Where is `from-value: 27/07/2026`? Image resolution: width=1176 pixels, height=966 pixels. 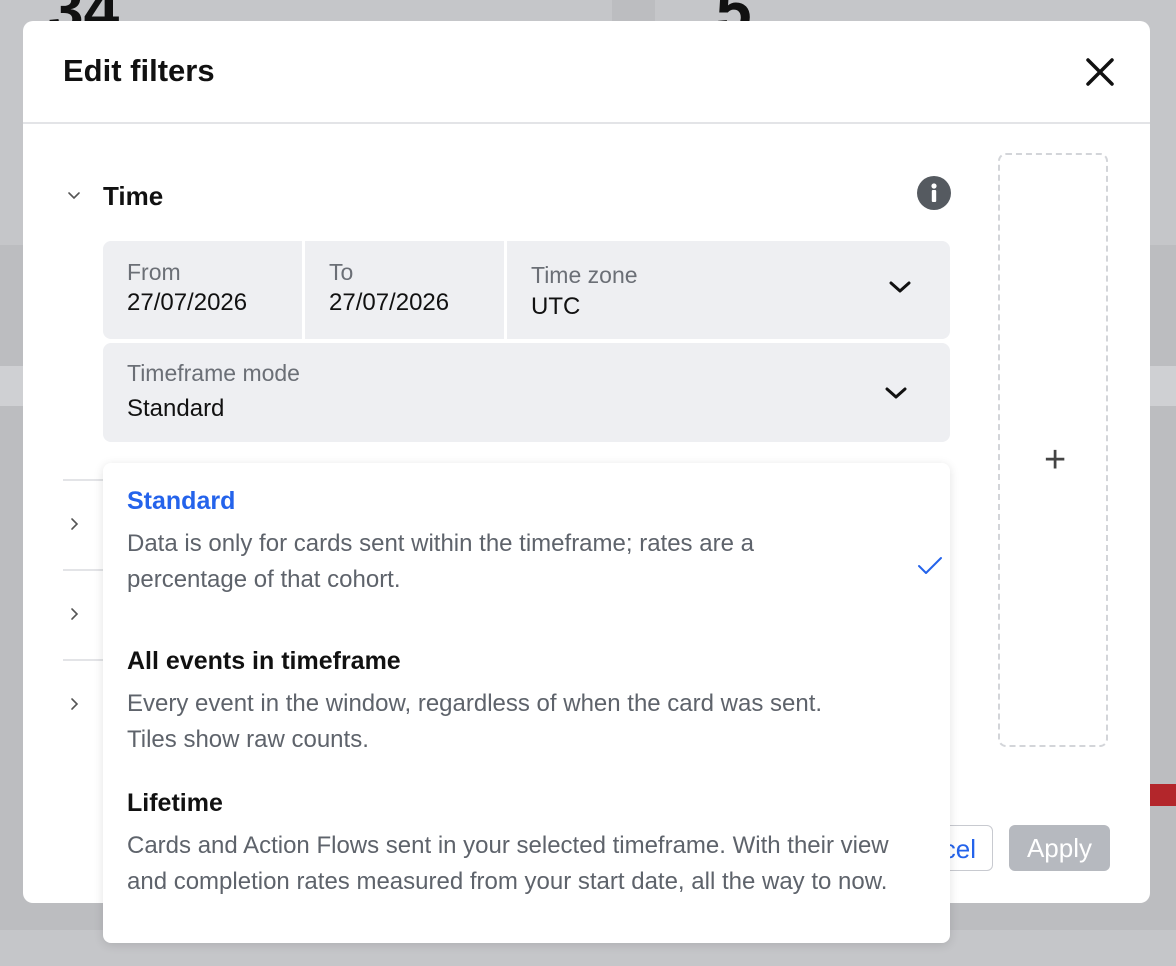 from-value: 27/07/2026 is located at coordinates (187, 302).